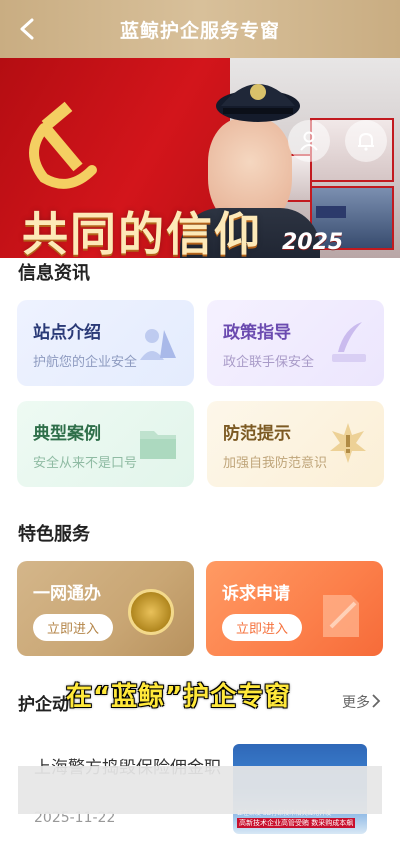  Describe the element at coordinates (43, 705) in the screenshot. I see `news-section-title: 护企动` at that location.